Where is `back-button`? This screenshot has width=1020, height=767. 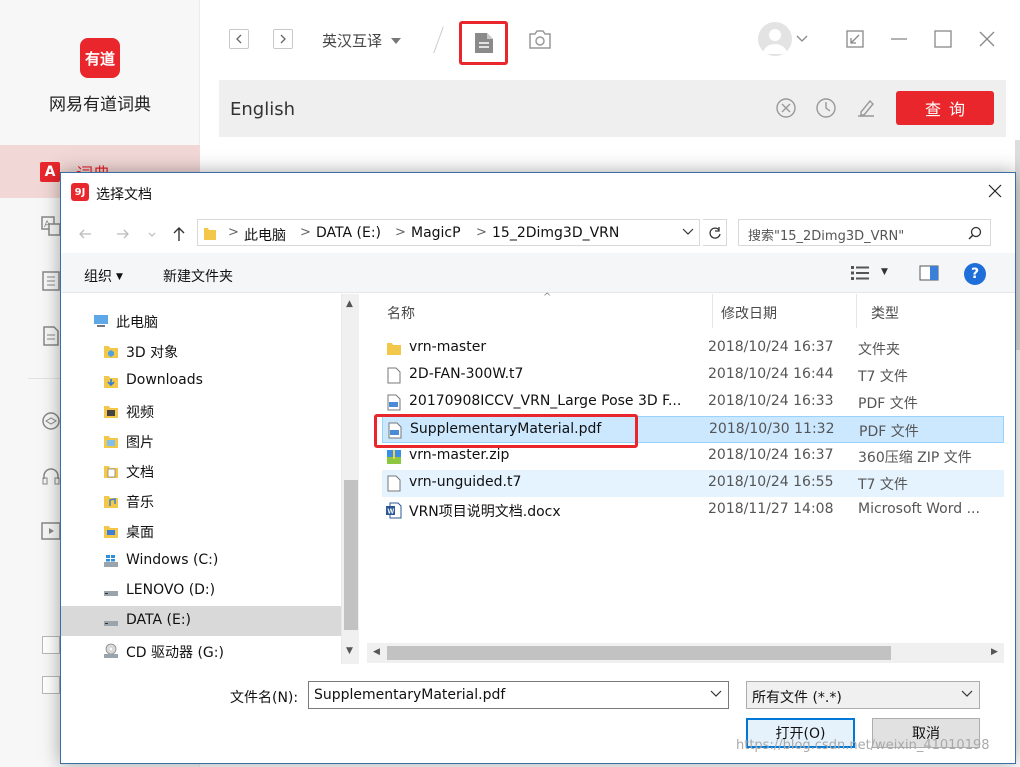 back-button is located at coordinates (239, 39).